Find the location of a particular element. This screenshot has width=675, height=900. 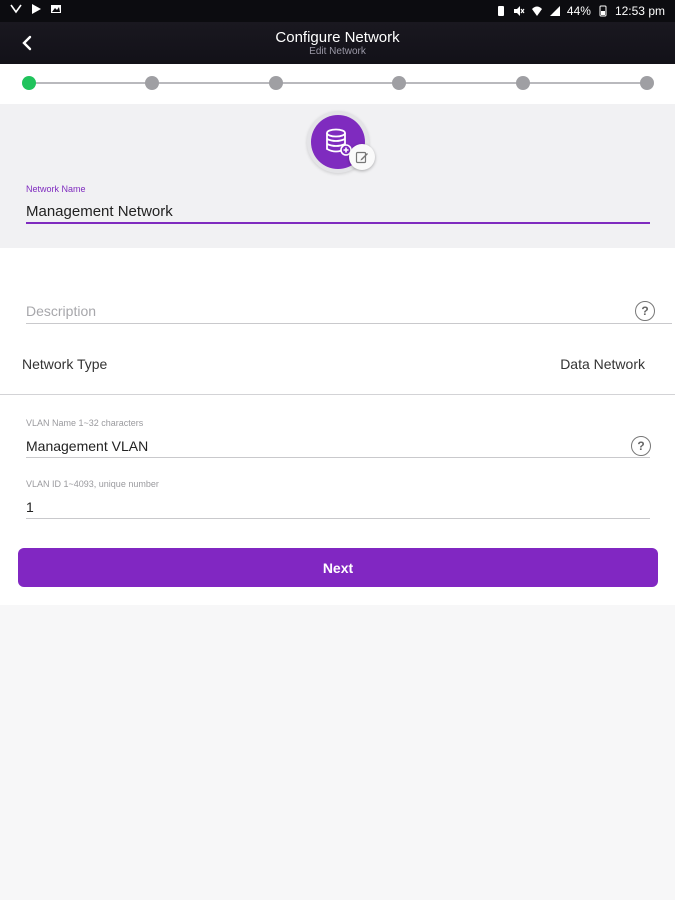

description-help-icon: ? is located at coordinates (645, 311).